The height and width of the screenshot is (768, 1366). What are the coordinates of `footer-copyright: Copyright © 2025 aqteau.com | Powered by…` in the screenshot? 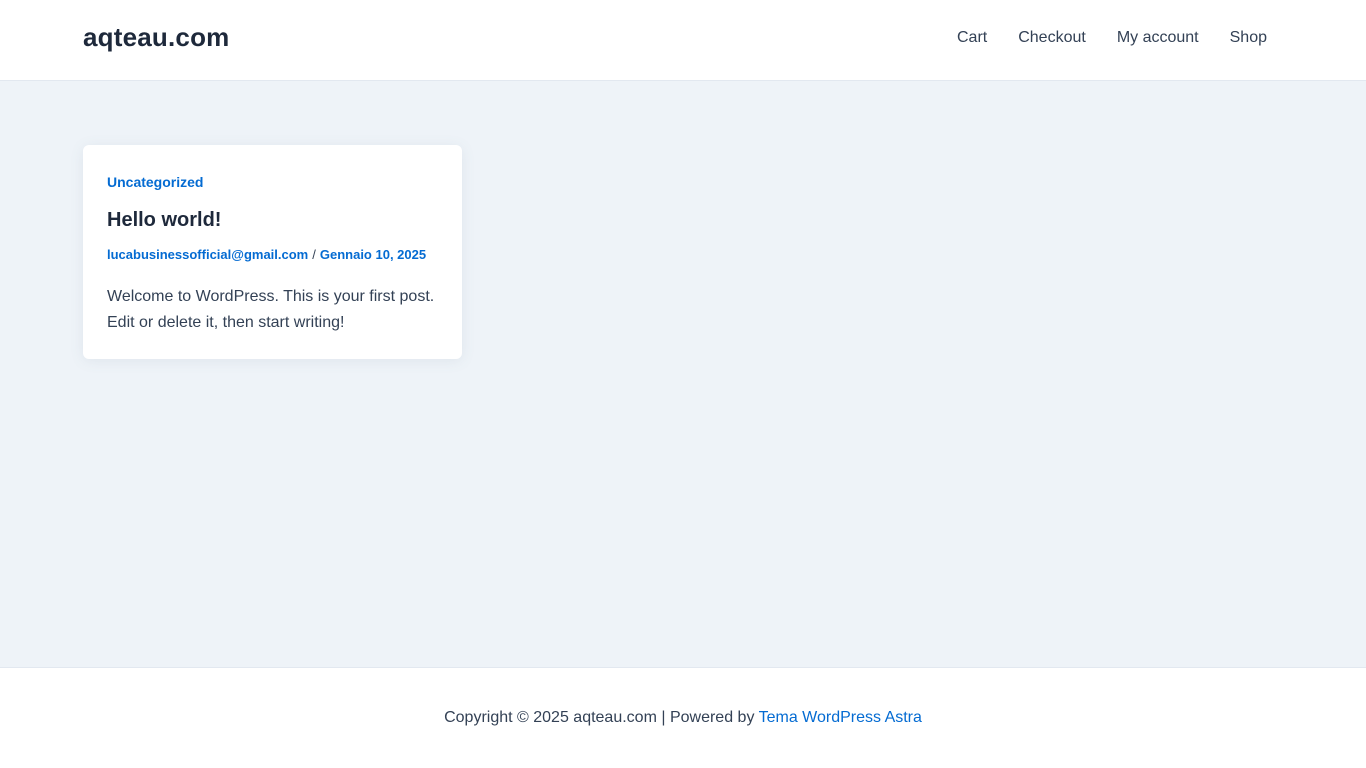 It's located at (683, 718).